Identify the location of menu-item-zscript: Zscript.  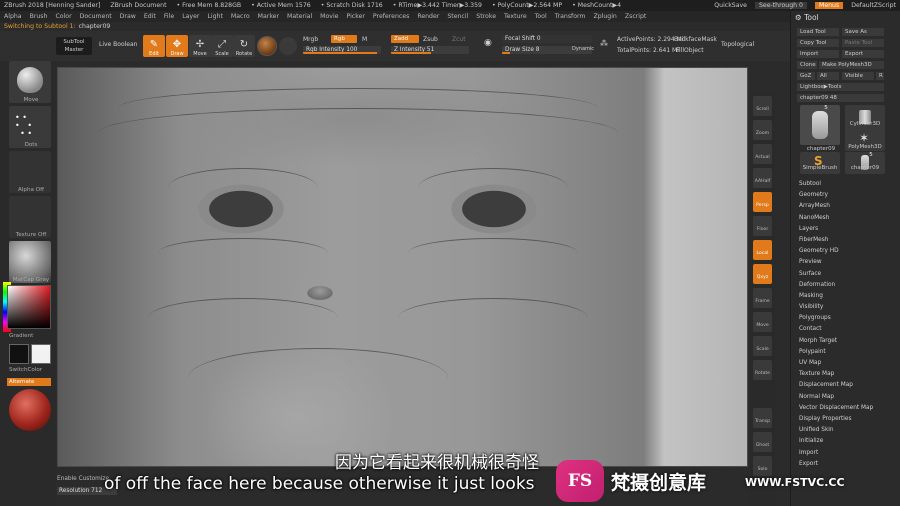
(635, 16).